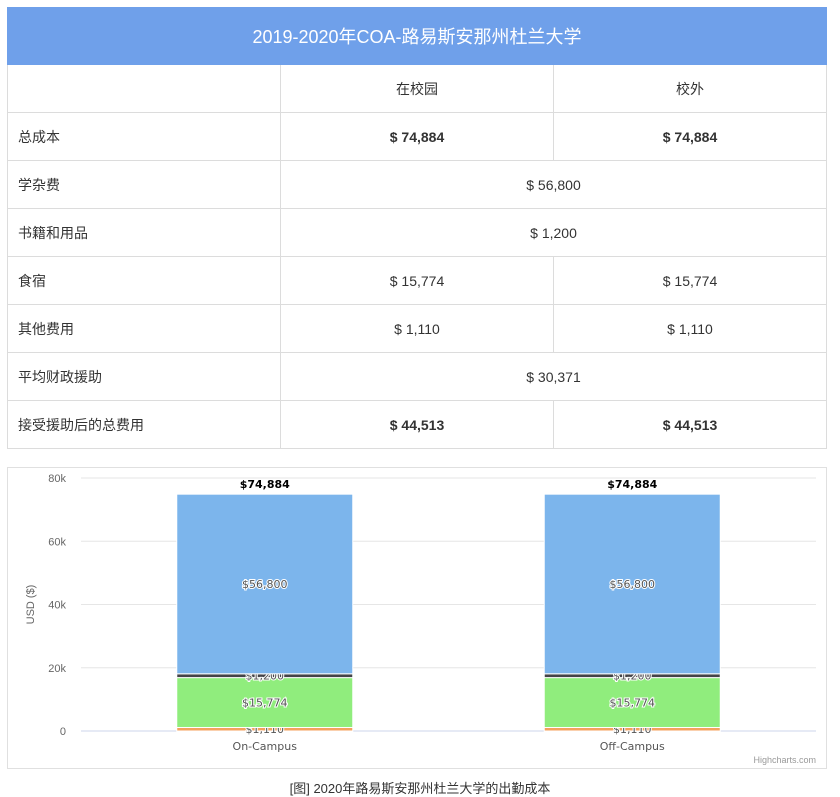 This screenshot has height=797, width=840. I want to click on row-label: 平均财政援助, so click(144, 376).